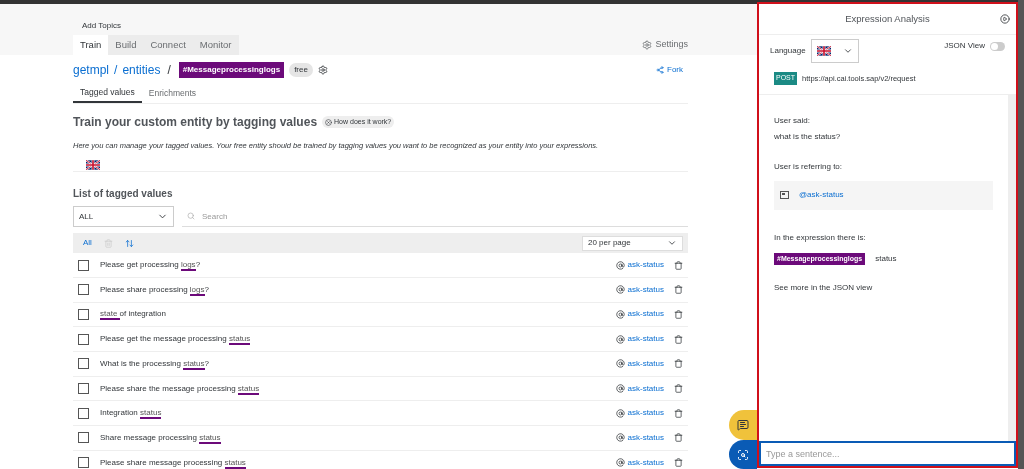 The height and width of the screenshot is (469, 1024). Describe the element at coordinates (131, 413) in the screenshot. I see `expression-text: Integration status` at that location.